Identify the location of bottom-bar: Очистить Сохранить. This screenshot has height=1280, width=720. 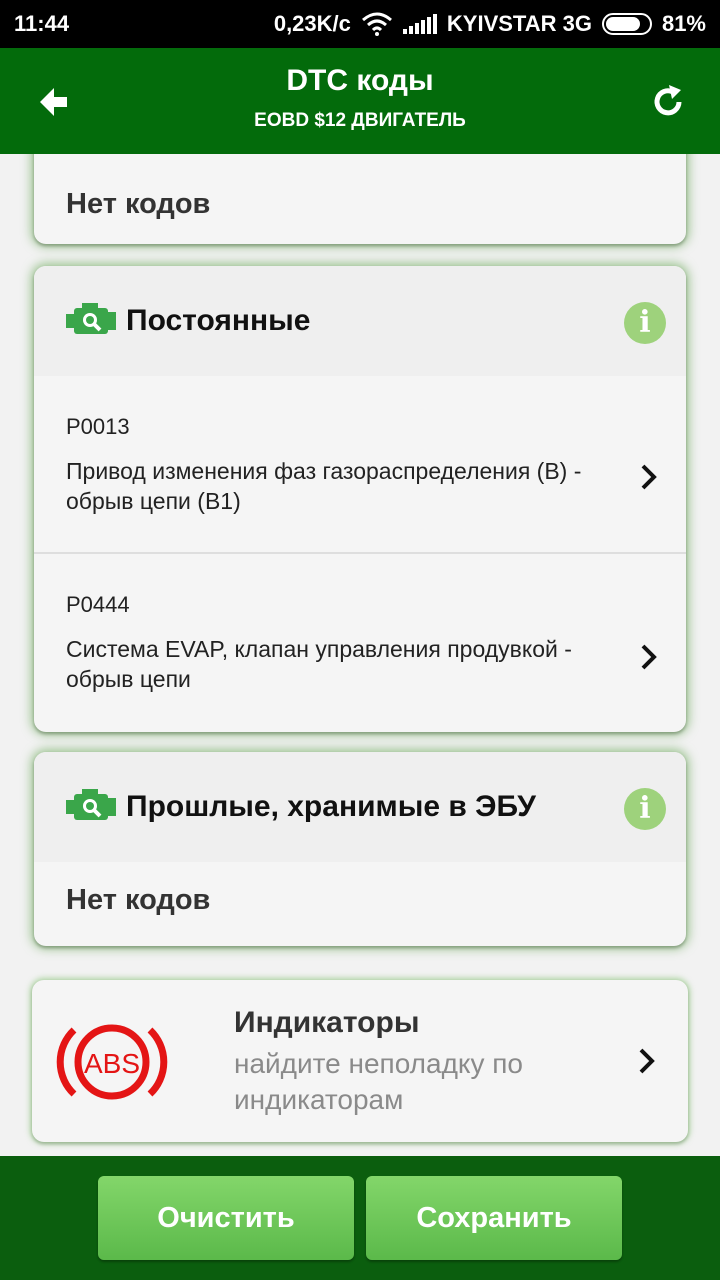
(360, 1218).